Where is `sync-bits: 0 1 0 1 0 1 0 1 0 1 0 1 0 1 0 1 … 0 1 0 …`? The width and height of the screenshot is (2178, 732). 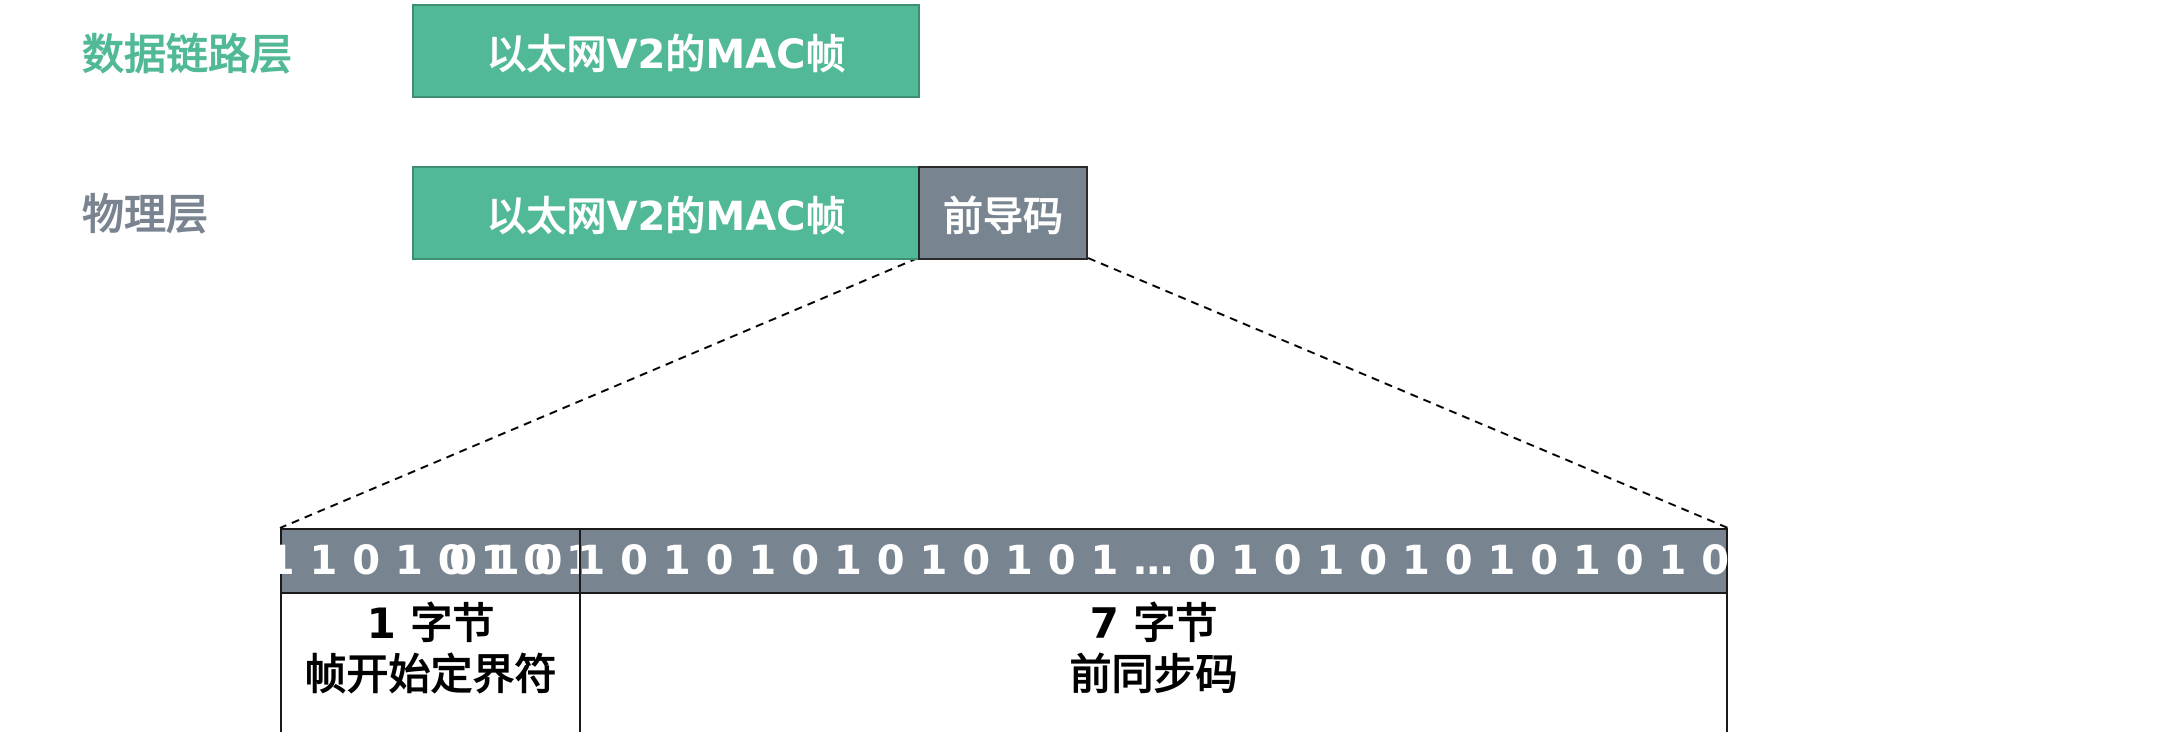
sync-bits: 0 1 0 1 0 1 0 1 0 1 0 1 0 1 0 1 … 0 1 0 … is located at coordinates (1153, 561).